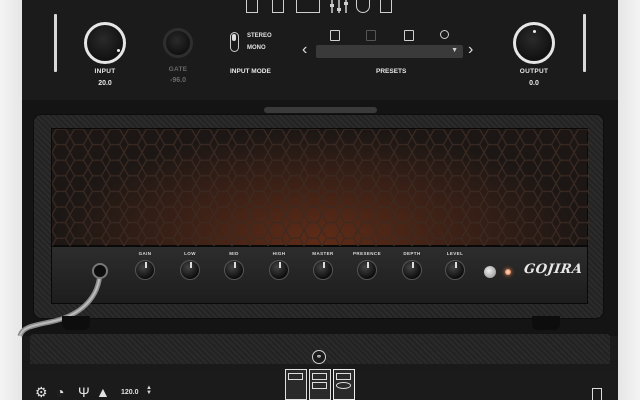 The height and width of the screenshot is (400, 640). What do you see at coordinates (391, 71) in the screenshot?
I see `presets-label: PRESETS` at bounding box center [391, 71].